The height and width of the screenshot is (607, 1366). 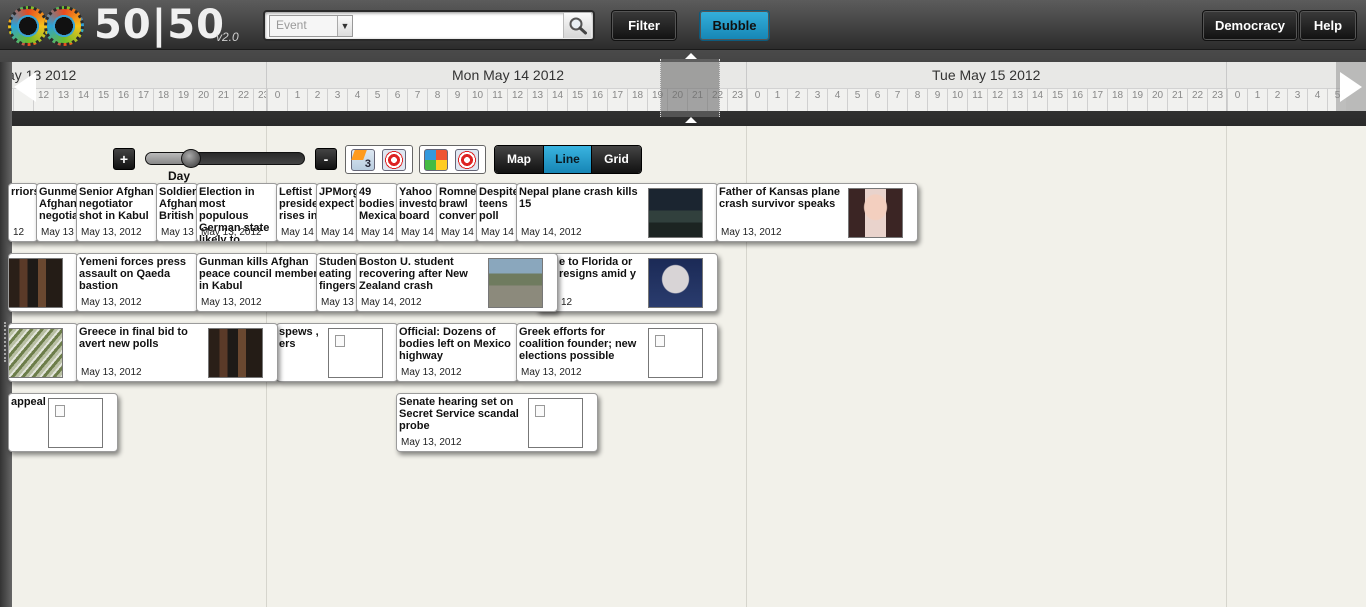 What do you see at coordinates (1328, 25) in the screenshot?
I see `help-button: Help` at bounding box center [1328, 25].